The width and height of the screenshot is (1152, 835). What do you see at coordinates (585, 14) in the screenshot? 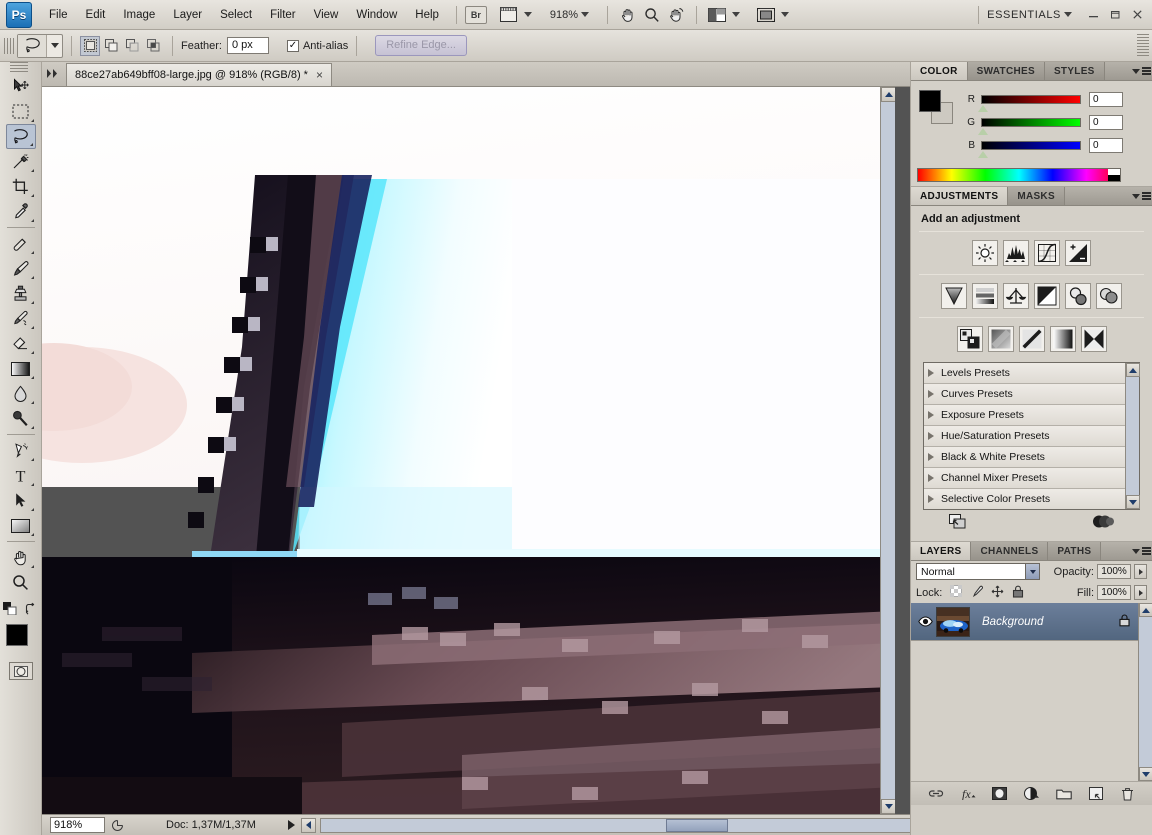
I see `zoom-chevron-down-icon` at bounding box center [585, 14].